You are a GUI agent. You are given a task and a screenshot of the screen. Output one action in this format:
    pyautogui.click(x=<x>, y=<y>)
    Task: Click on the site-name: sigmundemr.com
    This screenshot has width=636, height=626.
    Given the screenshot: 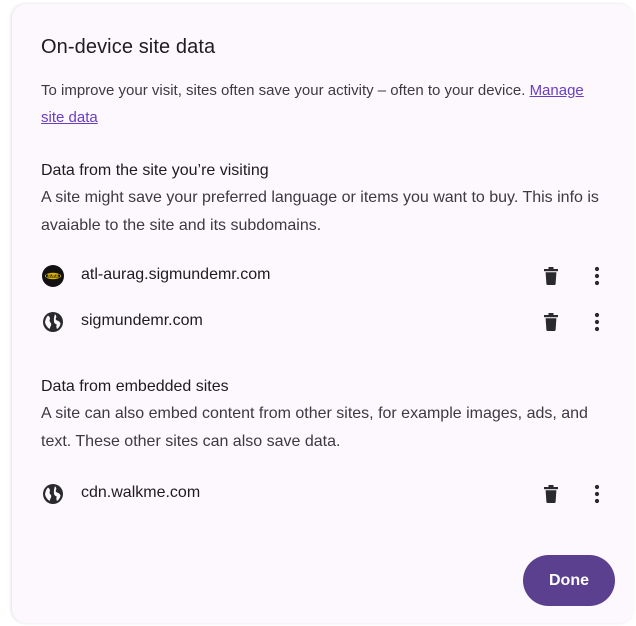 What is the action you would take?
    pyautogui.click(x=142, y=320)
    